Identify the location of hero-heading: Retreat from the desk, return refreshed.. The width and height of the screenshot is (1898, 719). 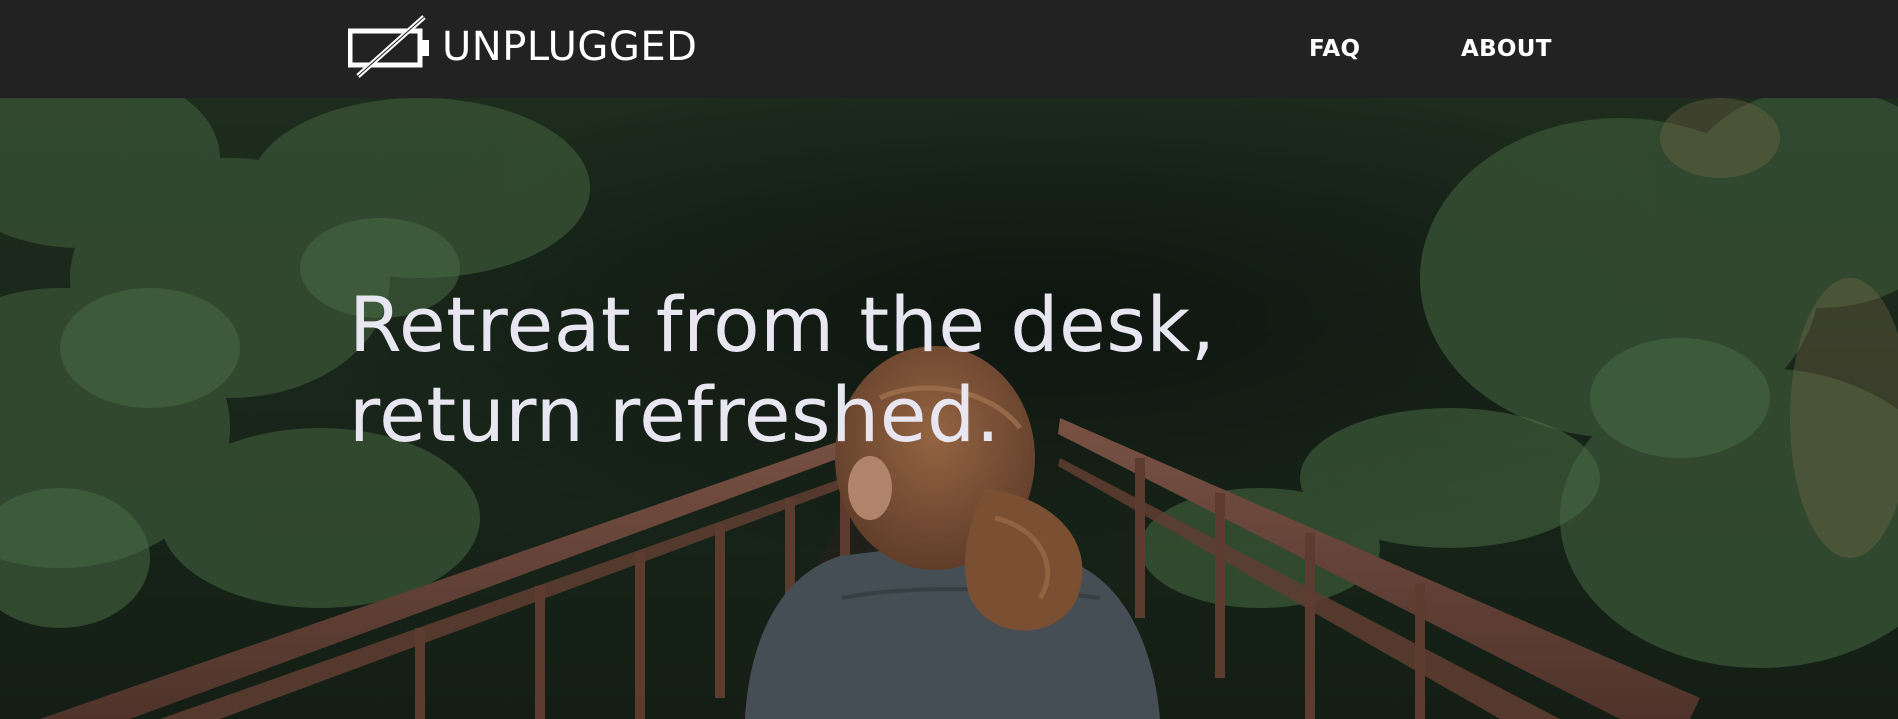
(799, 370).